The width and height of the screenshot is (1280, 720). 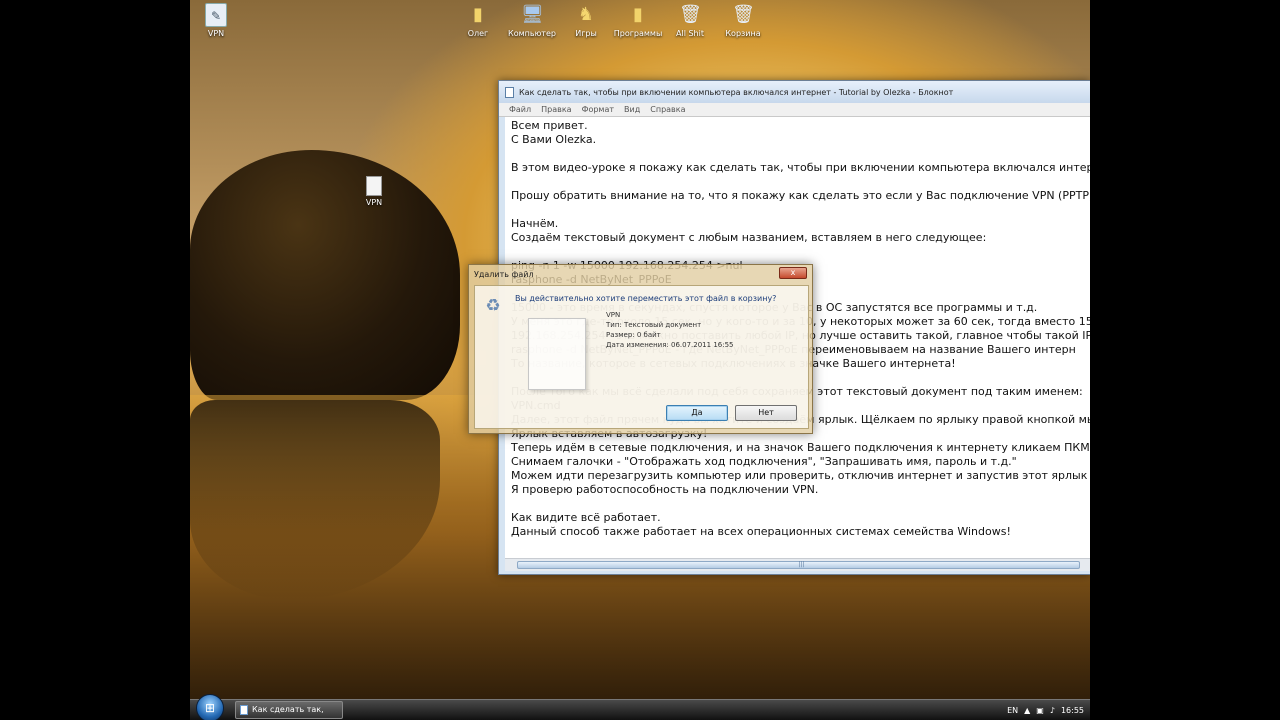 I want to click on text-line: С Вами Olezka., so click(x=554, y=139).